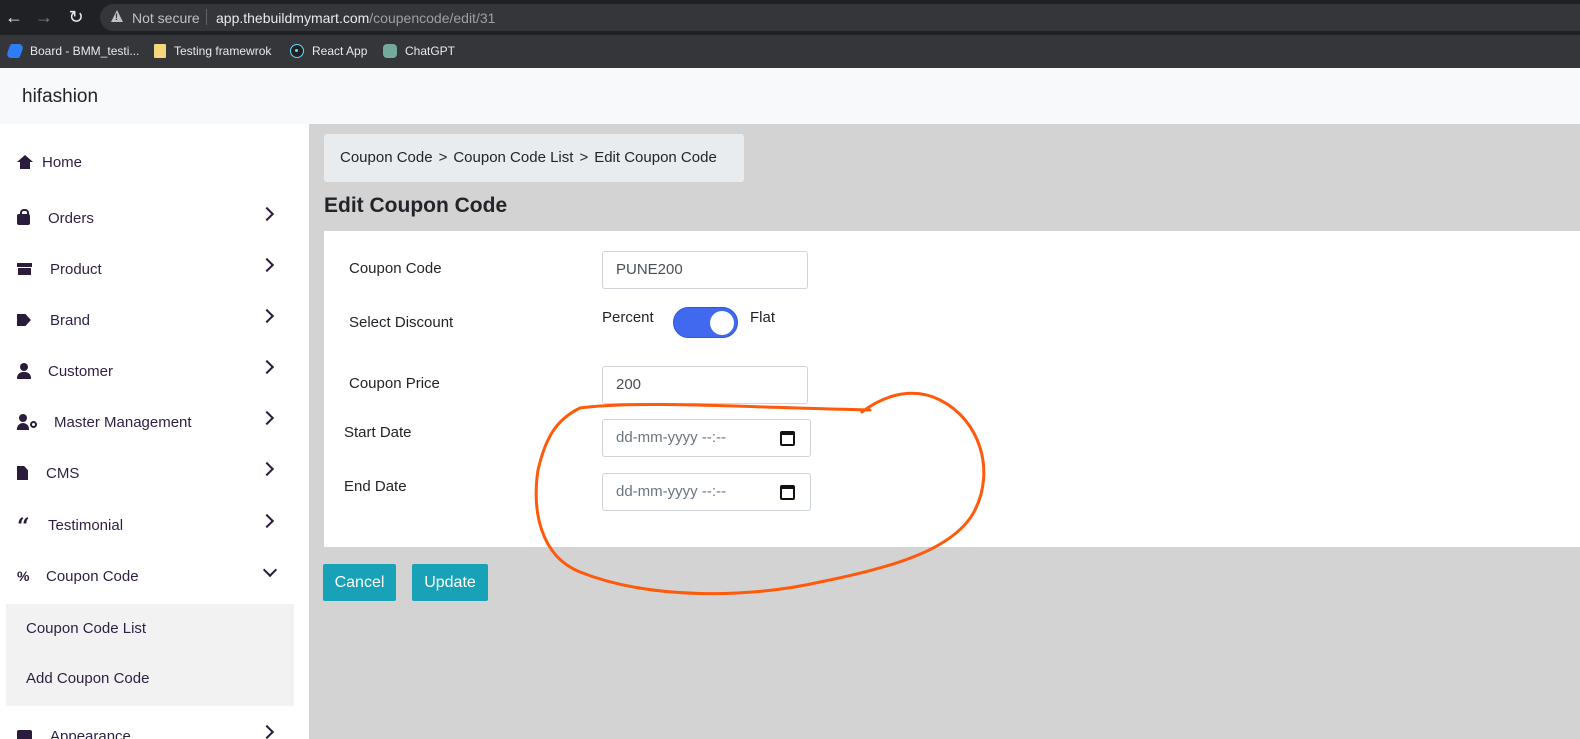  What do you see at coordinates (25, 217) in the screenshot?
I see `shopping-bag-icon` at bounding box center [25, 217].